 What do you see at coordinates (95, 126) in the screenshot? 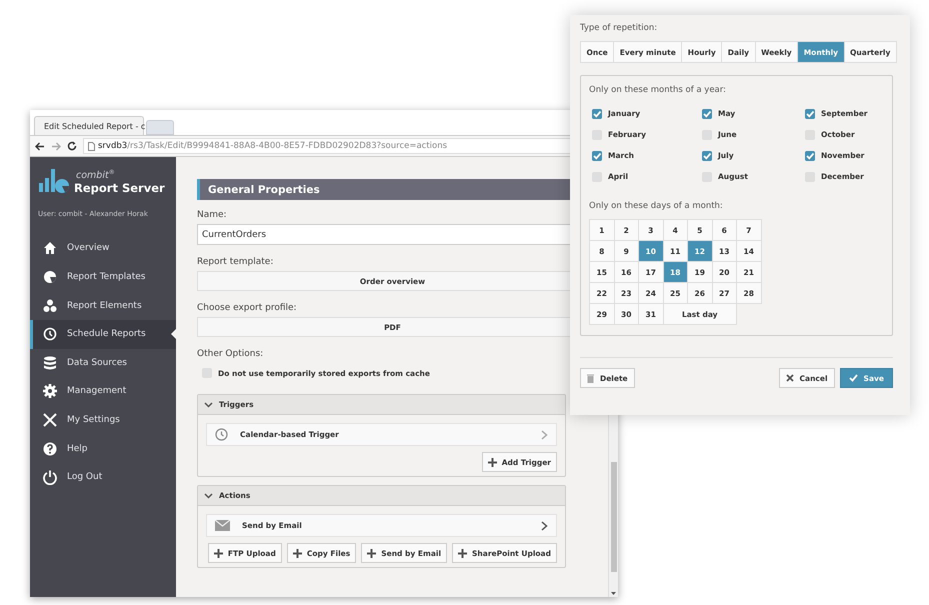
I see `tab-title: Edit Scheduled Report - c` at bounding box center [95, 126].